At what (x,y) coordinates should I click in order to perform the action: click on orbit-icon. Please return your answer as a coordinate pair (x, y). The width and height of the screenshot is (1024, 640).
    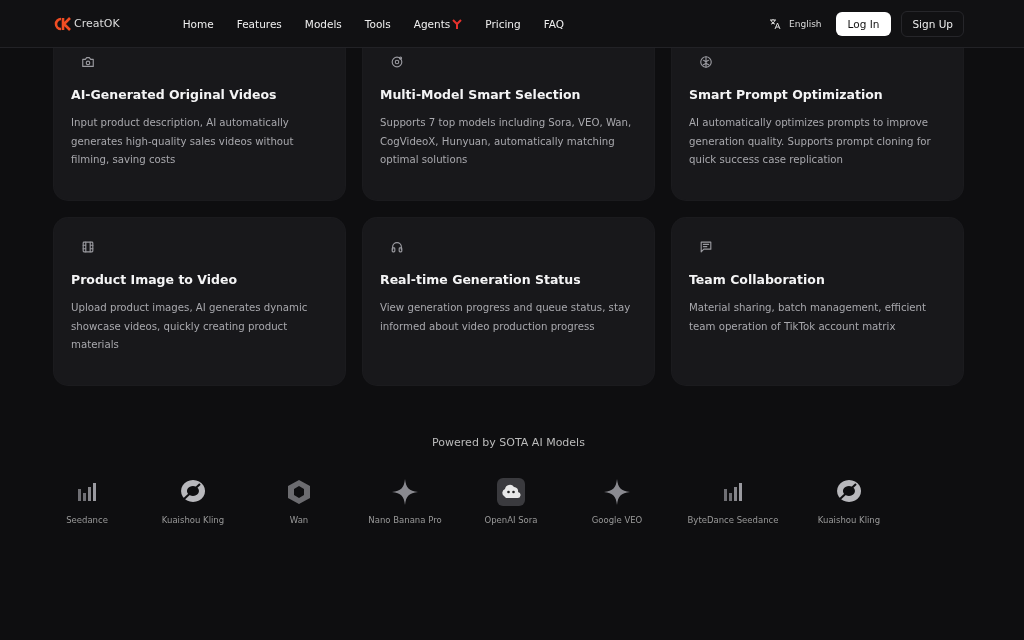
    Looking at the image, I should click on (397, 62).